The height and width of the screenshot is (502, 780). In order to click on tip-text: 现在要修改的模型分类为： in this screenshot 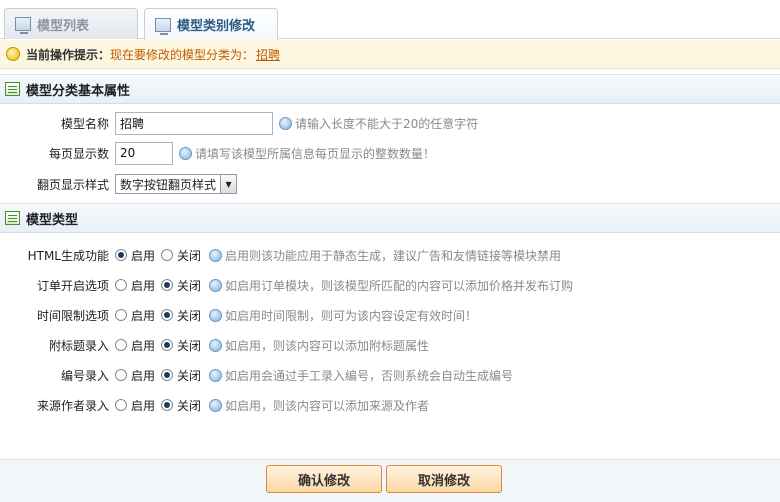, I will do `click(182, 54)`.